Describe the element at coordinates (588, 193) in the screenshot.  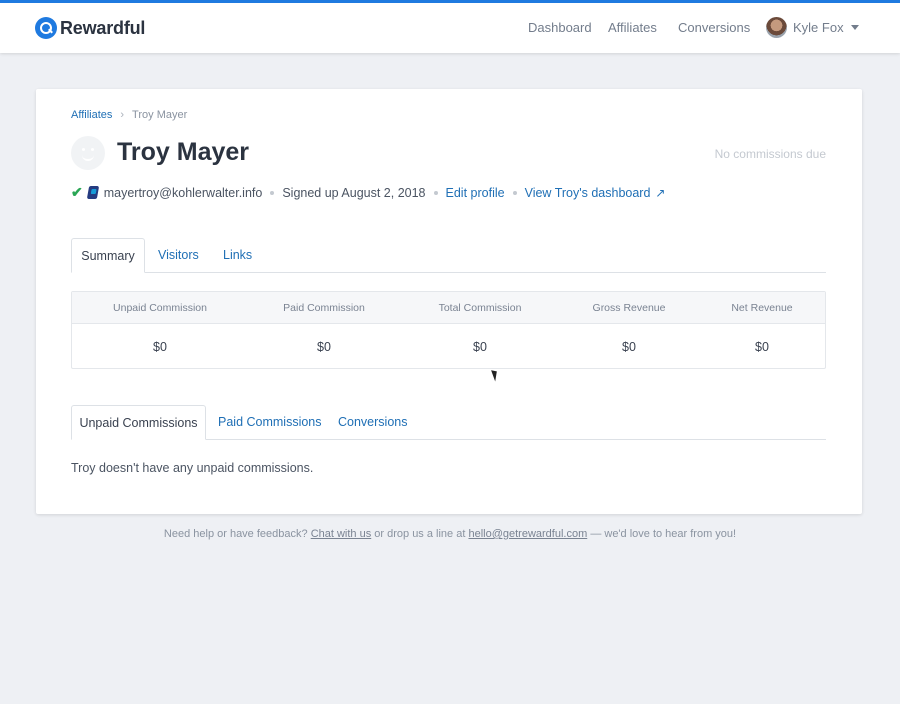
I see `view-dashboard-link: View Troy's dashboard` at that location.